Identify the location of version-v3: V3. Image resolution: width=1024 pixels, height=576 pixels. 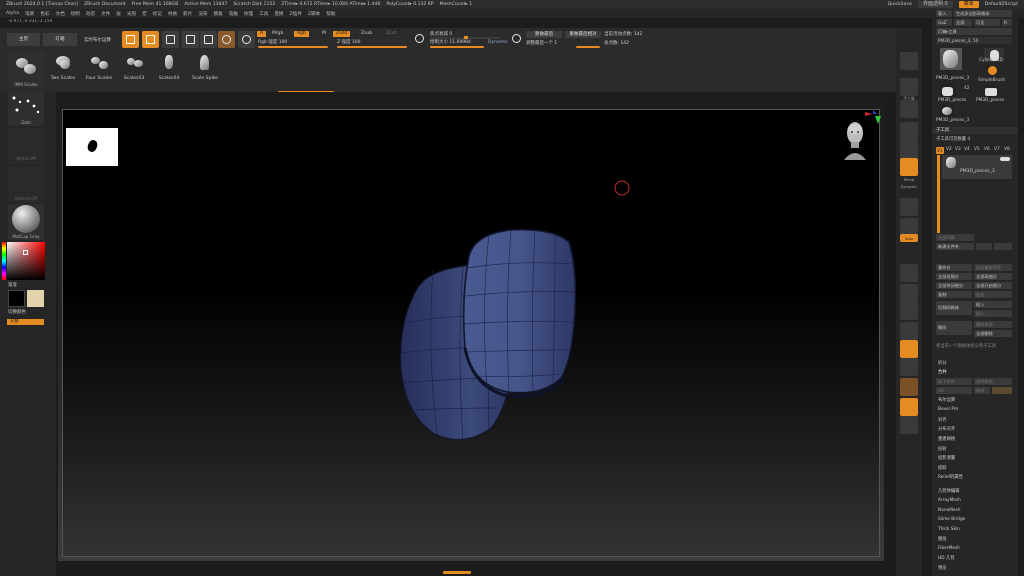
(958, 150).